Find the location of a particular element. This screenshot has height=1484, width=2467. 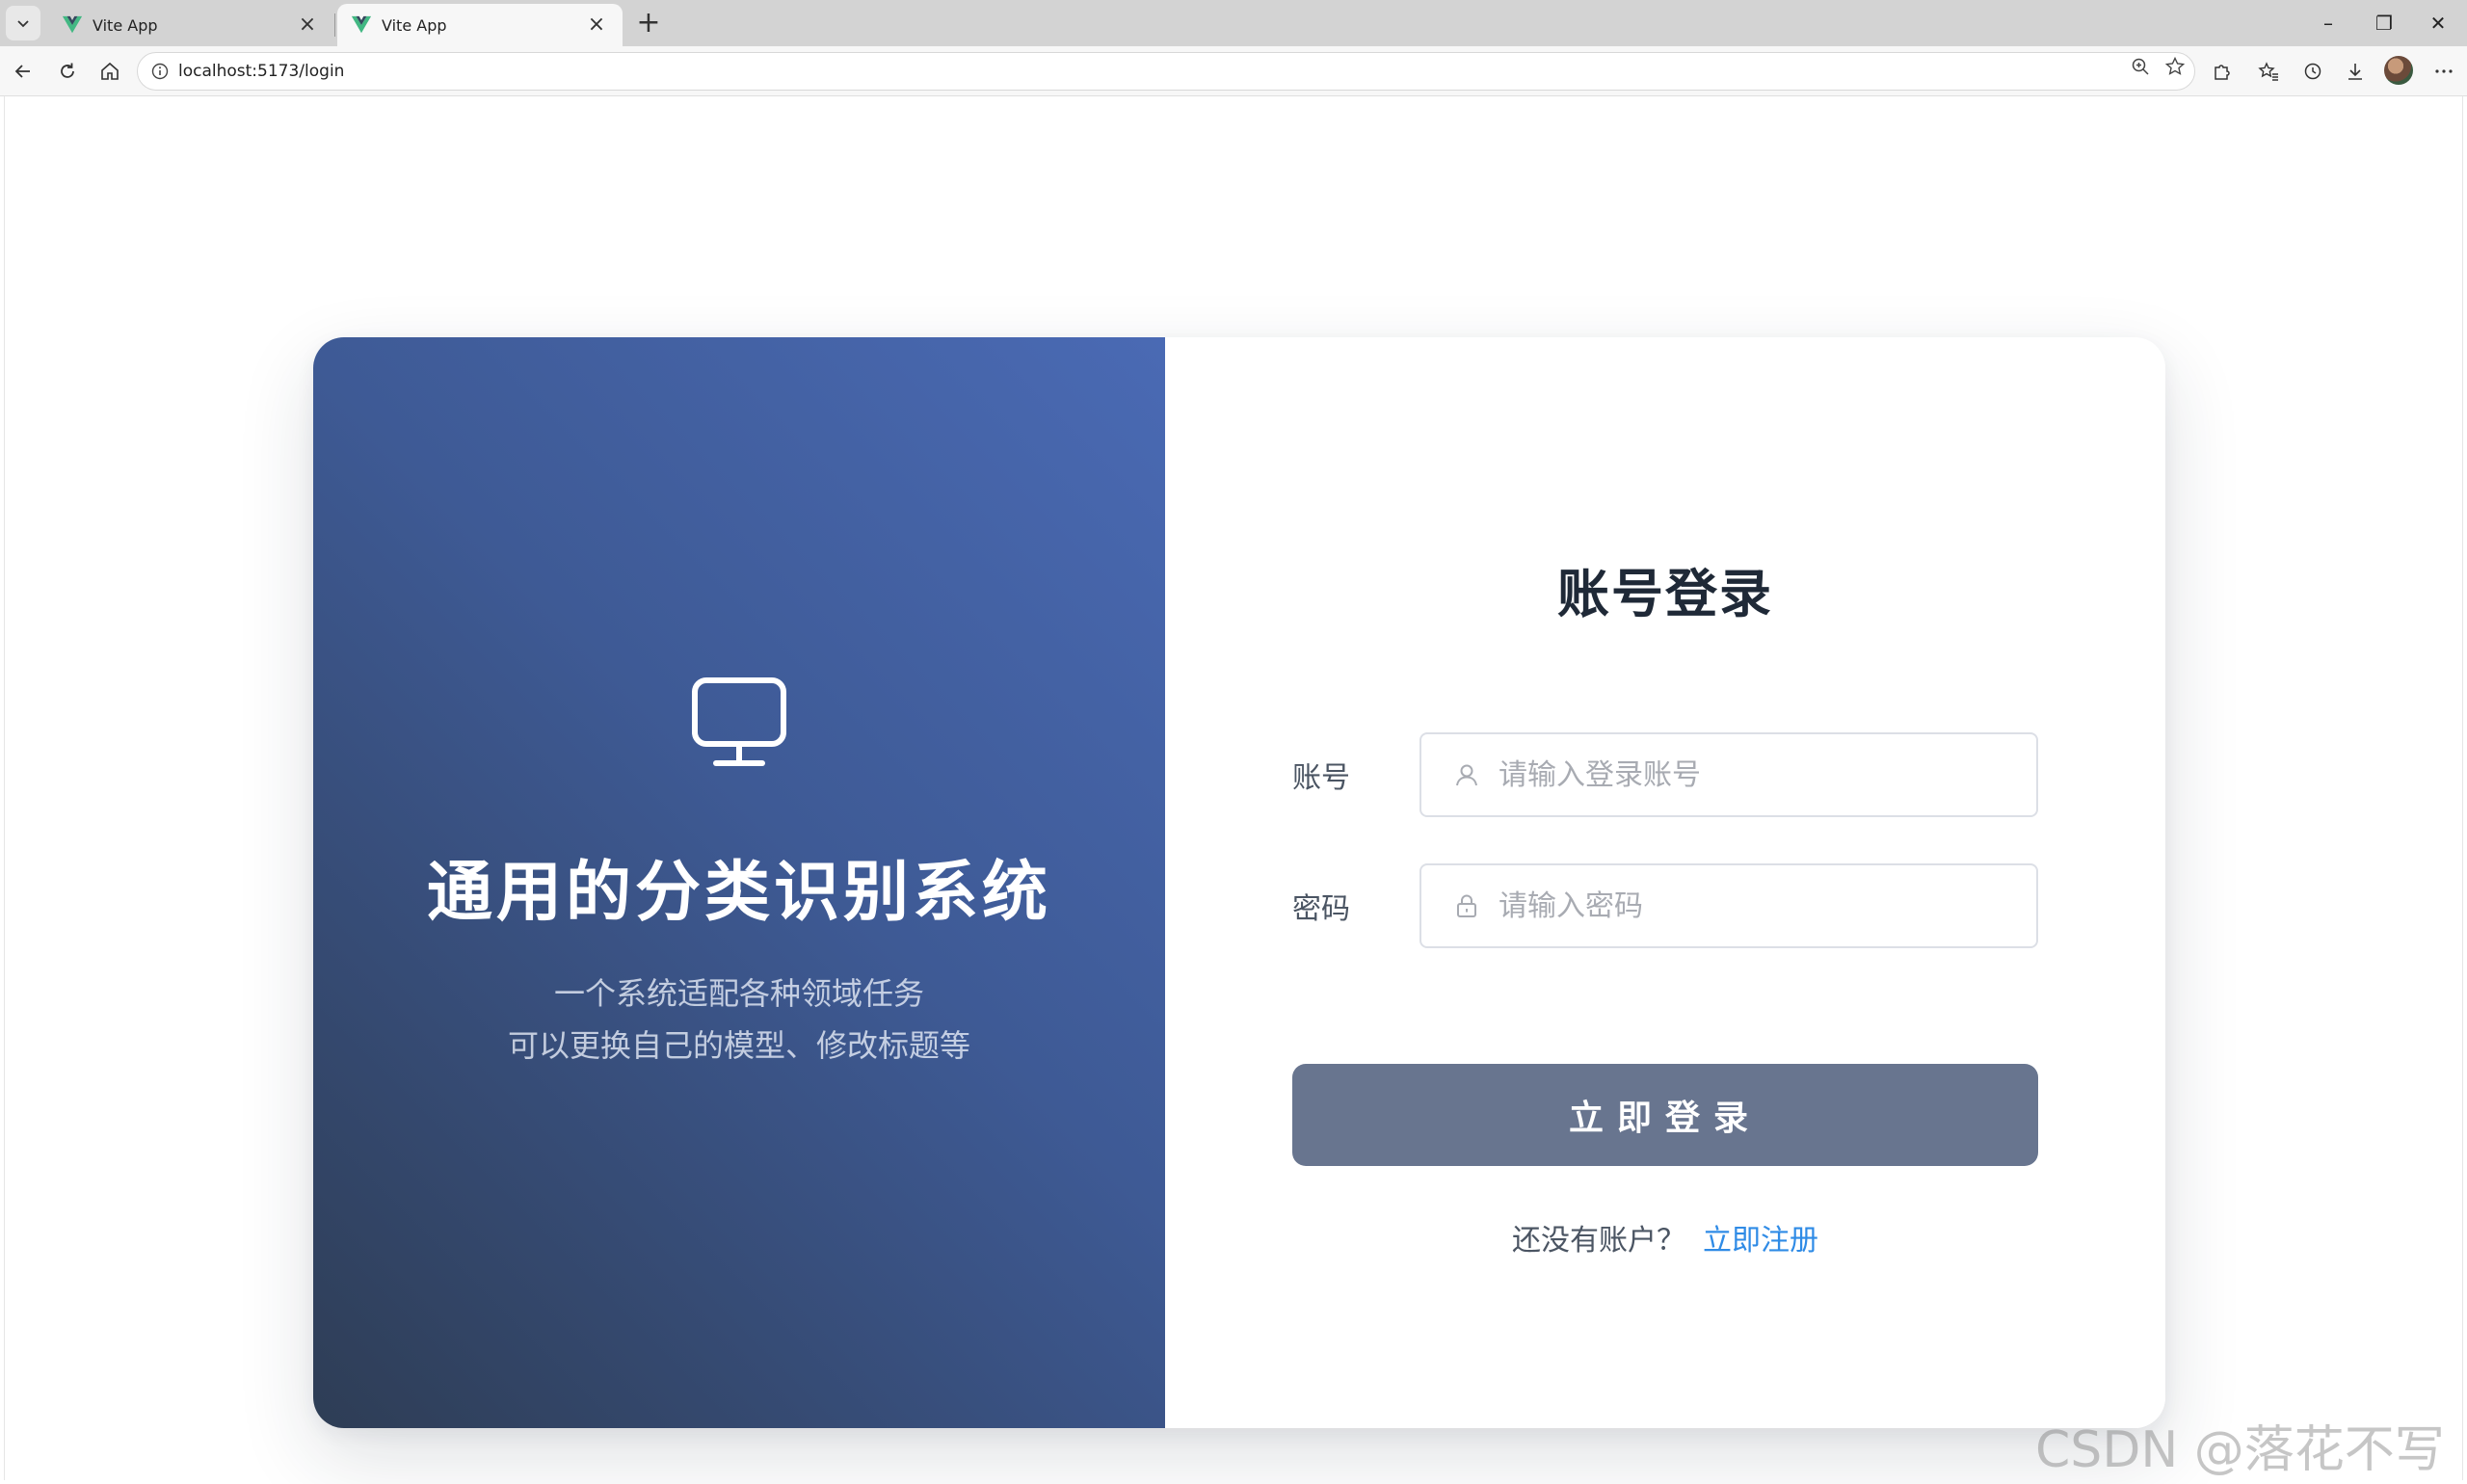

favorites-list-icon is located at coordinates (2268, 71).